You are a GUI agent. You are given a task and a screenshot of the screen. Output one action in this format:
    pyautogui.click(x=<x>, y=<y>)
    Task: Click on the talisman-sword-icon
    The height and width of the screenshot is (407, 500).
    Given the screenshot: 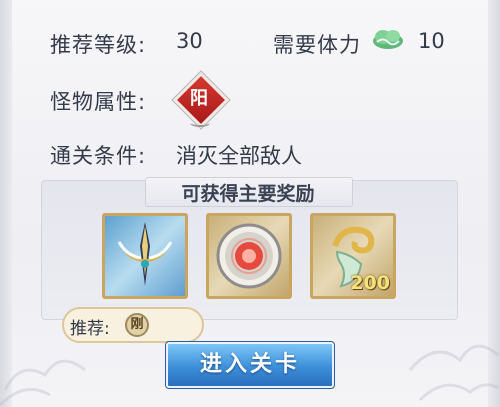 What is the action you would take?
    pyautogui.click(x=145, y=254)
    